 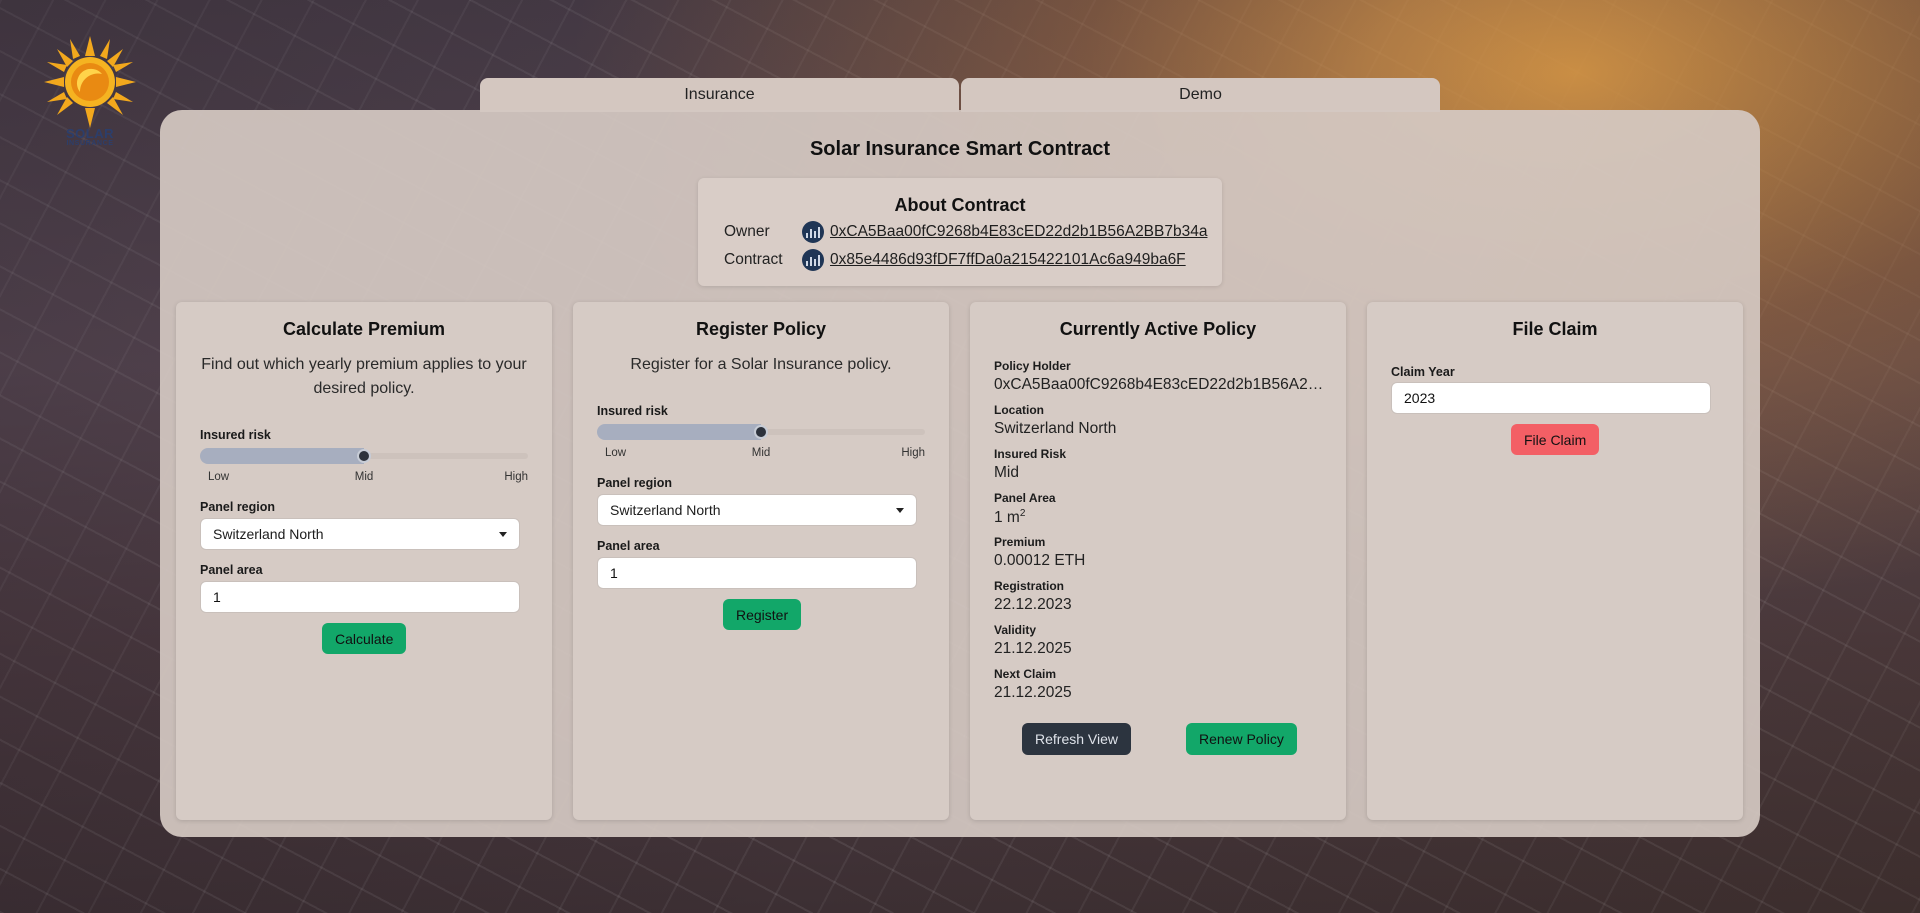 What do you see at coordinates (665, 510) in the screenshot?
I see `reg-region-value: Switzerland North` at bounding box center [665, 510].